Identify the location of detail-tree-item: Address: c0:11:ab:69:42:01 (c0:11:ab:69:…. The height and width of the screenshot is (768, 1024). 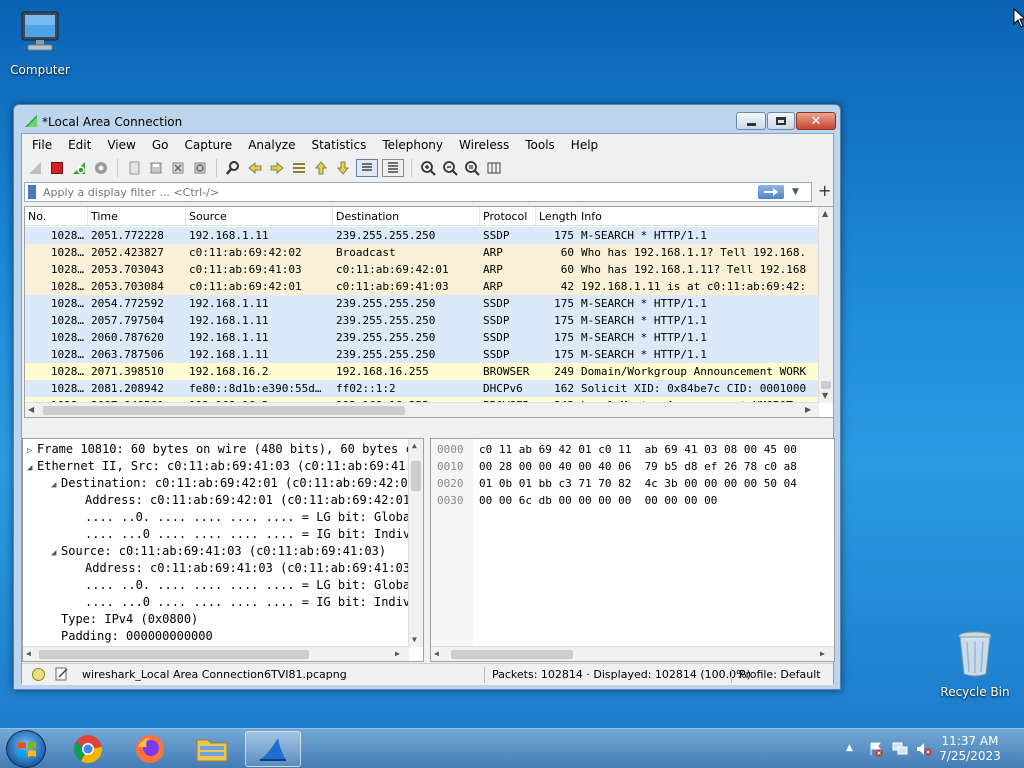
(246, 500).